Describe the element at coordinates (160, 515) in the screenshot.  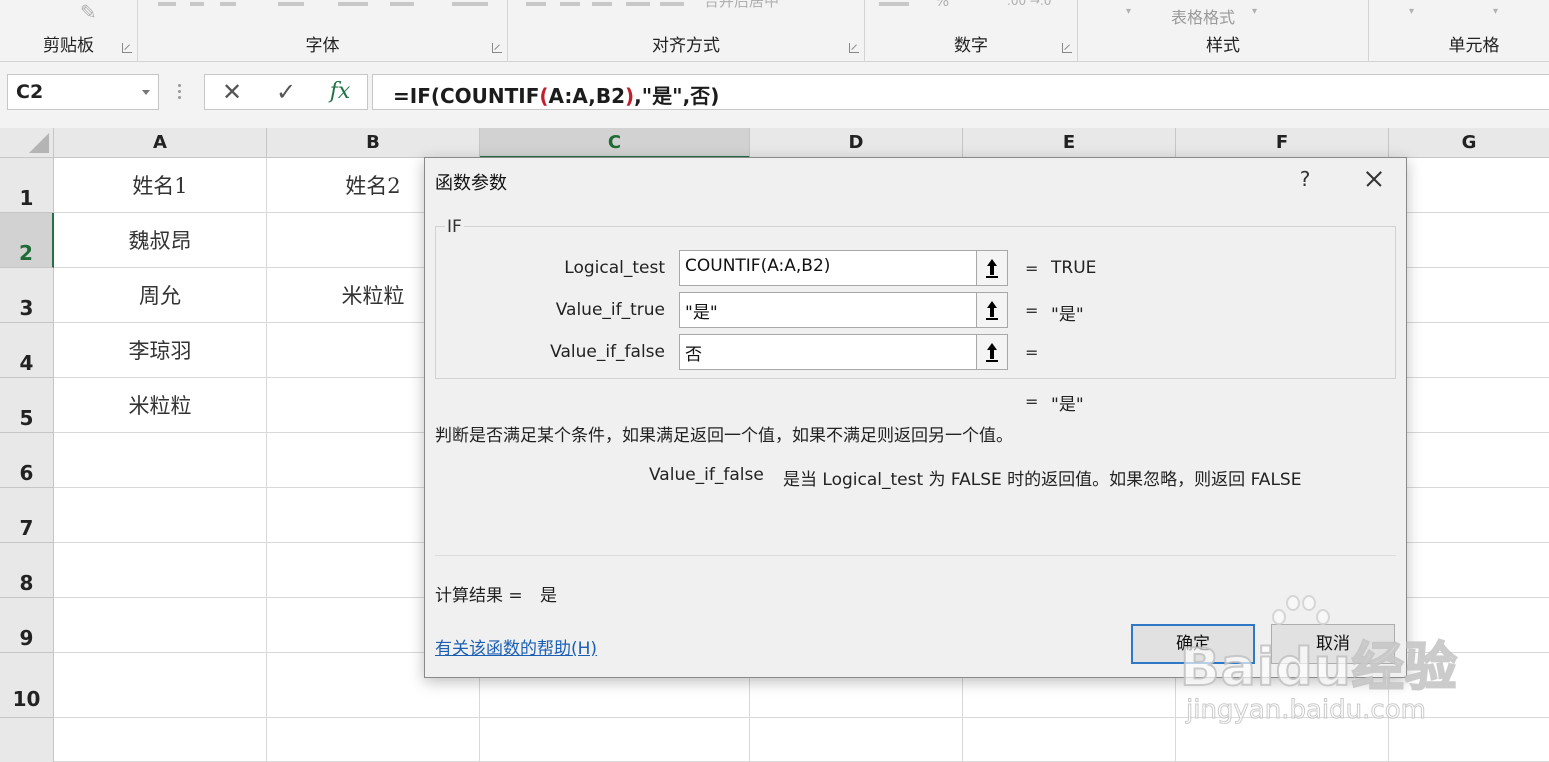
I see `cell-a7` at that location.